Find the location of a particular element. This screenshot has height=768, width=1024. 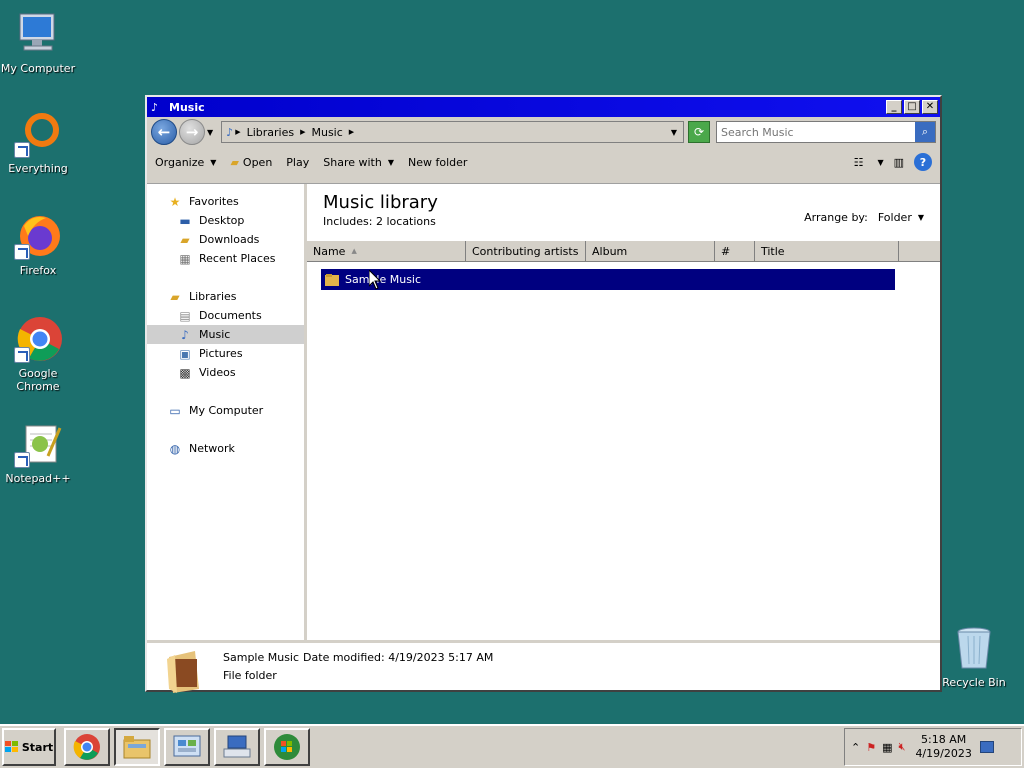

organize-button: Organize ▼ is located at coordinates (185, 162).